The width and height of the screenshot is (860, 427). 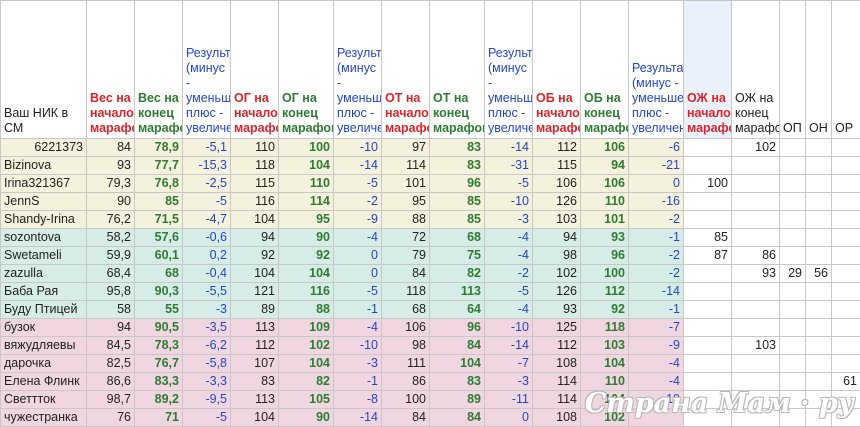 I want to click on value-cell: 0, so click(x=358, y=274).